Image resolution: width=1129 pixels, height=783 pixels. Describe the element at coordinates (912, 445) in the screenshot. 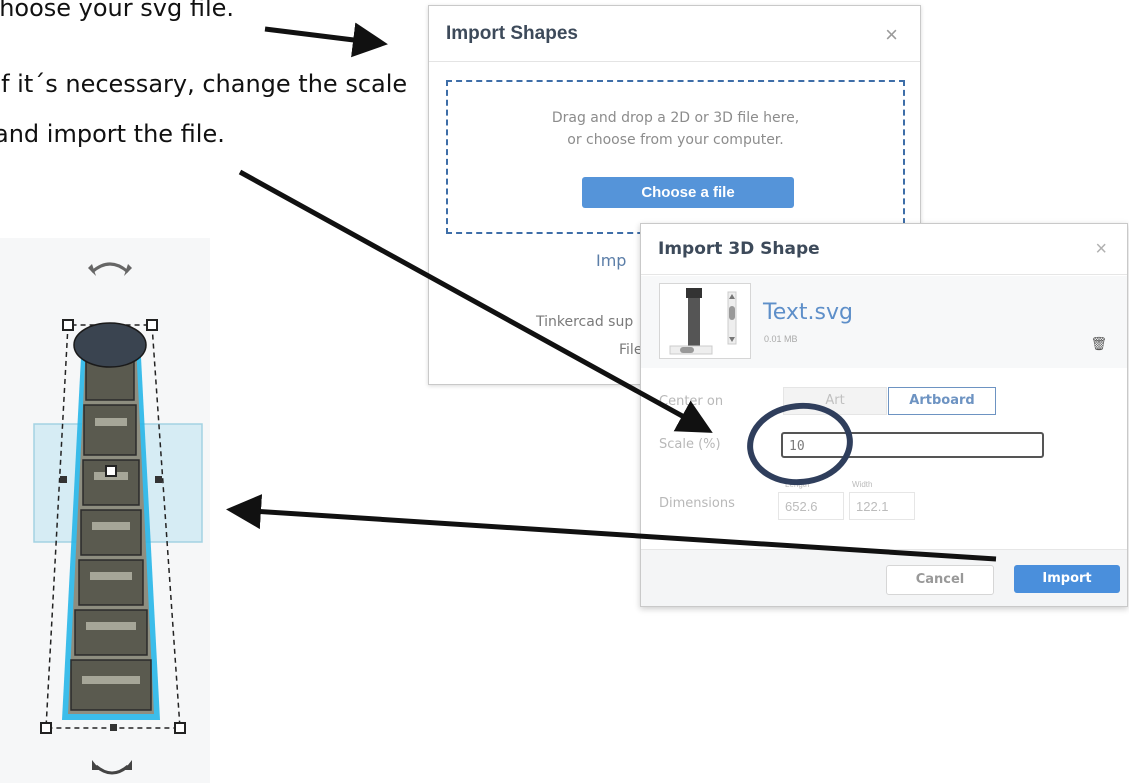

I see `scale-input: 10` at that location.